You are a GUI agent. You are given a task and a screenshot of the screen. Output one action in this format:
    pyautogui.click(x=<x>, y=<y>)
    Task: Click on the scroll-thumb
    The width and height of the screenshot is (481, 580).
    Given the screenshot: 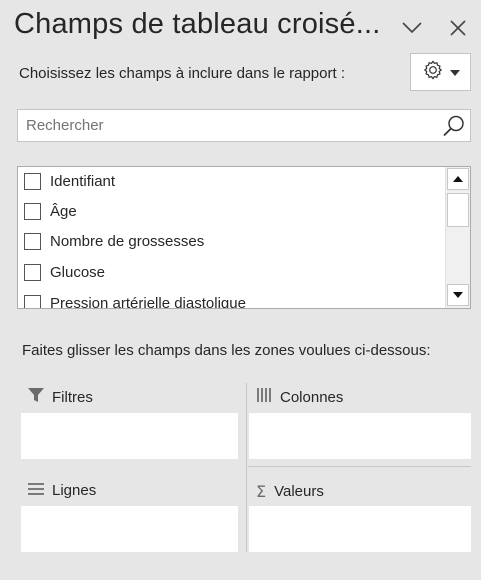 What is the action you would take?
    pyautogui.click(x=458, y=210)
    